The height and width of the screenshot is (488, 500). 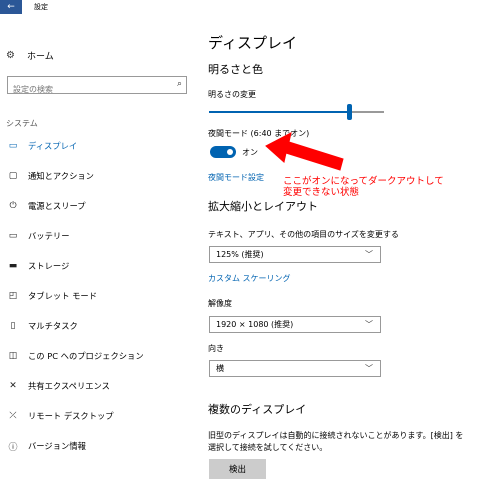 I want to click on orientation-label: 向き, so click(x=216, y=348).